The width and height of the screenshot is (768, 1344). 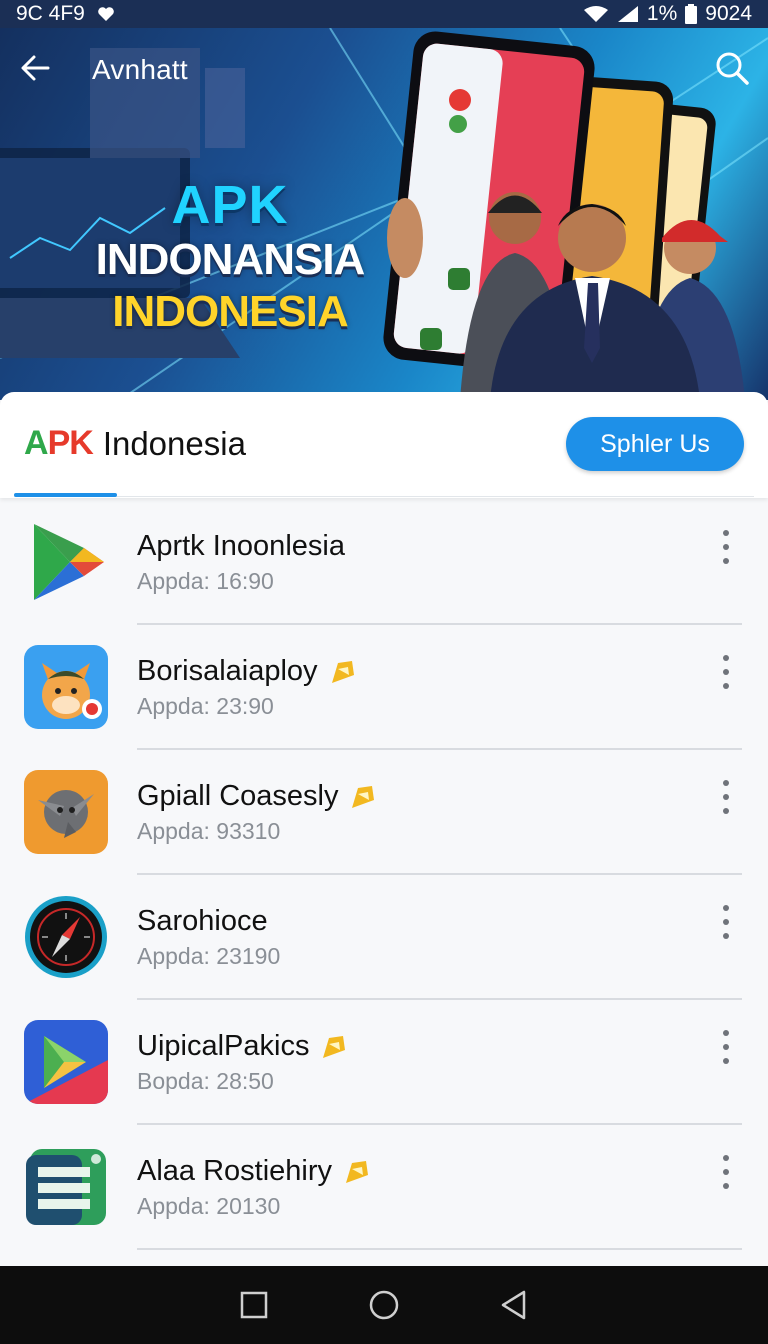 I want to click on list-item: Borisalaiaploy Appda: 23:90, so click(x=384, y=687).